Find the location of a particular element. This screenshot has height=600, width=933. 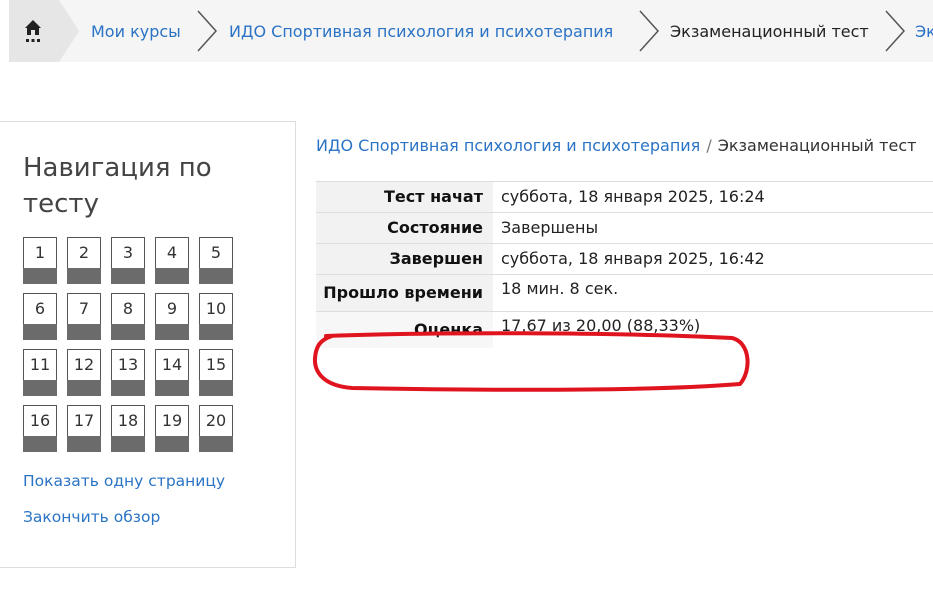

question-button: 15 is located at coordinates (216, 372).